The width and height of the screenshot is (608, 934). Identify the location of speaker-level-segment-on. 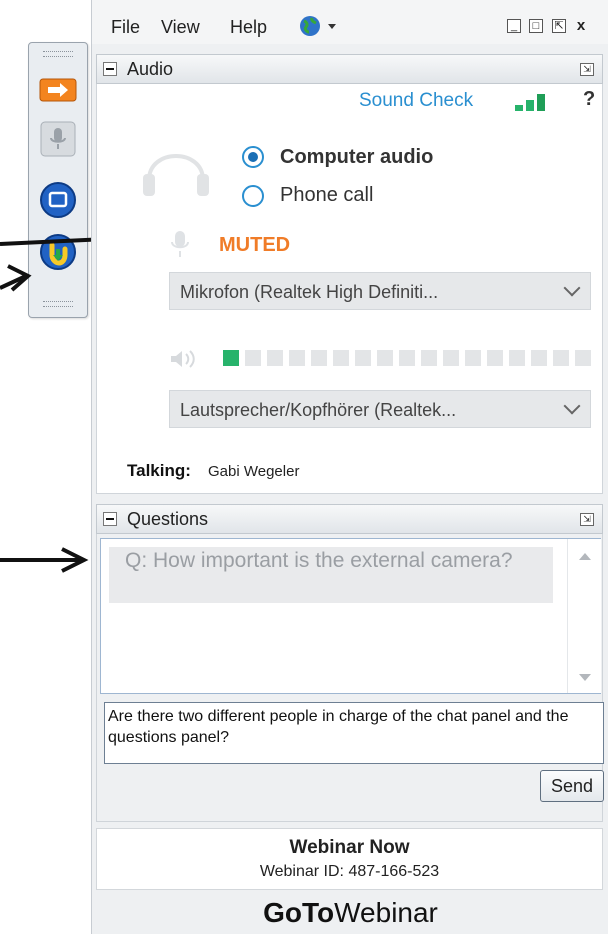
(231, 358).